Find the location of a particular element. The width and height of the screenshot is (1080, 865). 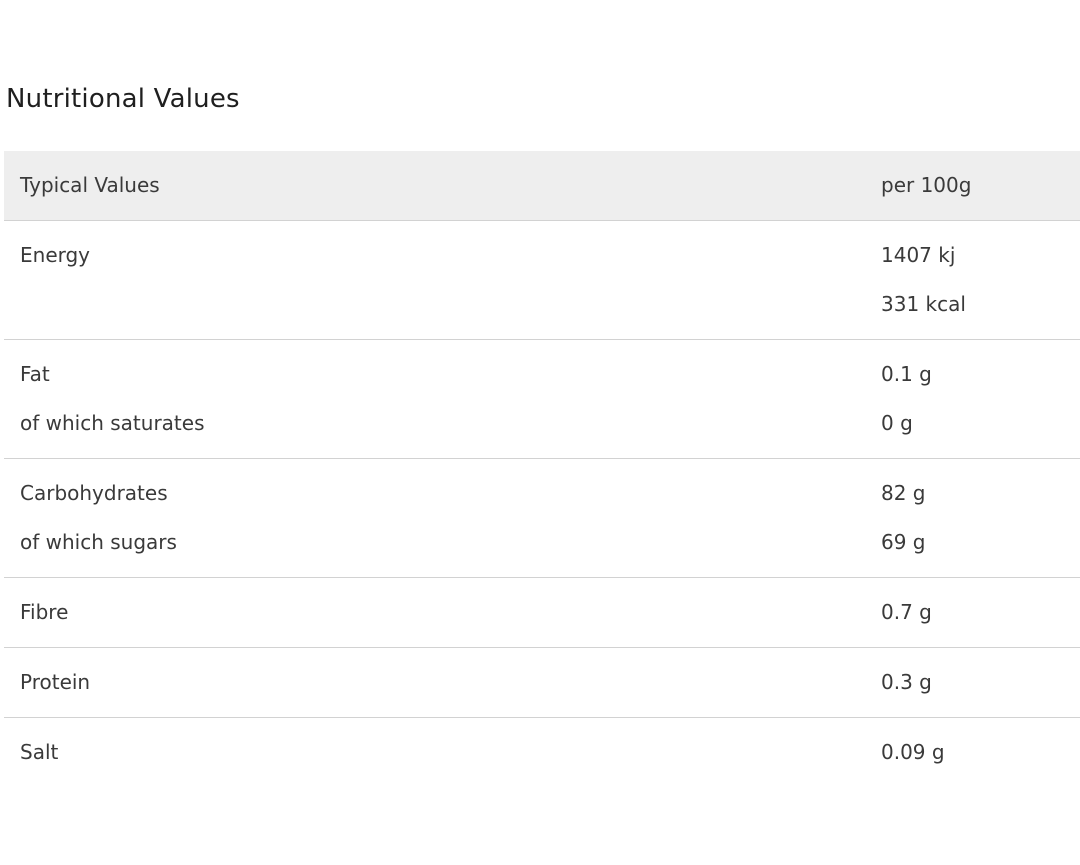

row-subvalue: 69 g is located at coordinates (903, 542).